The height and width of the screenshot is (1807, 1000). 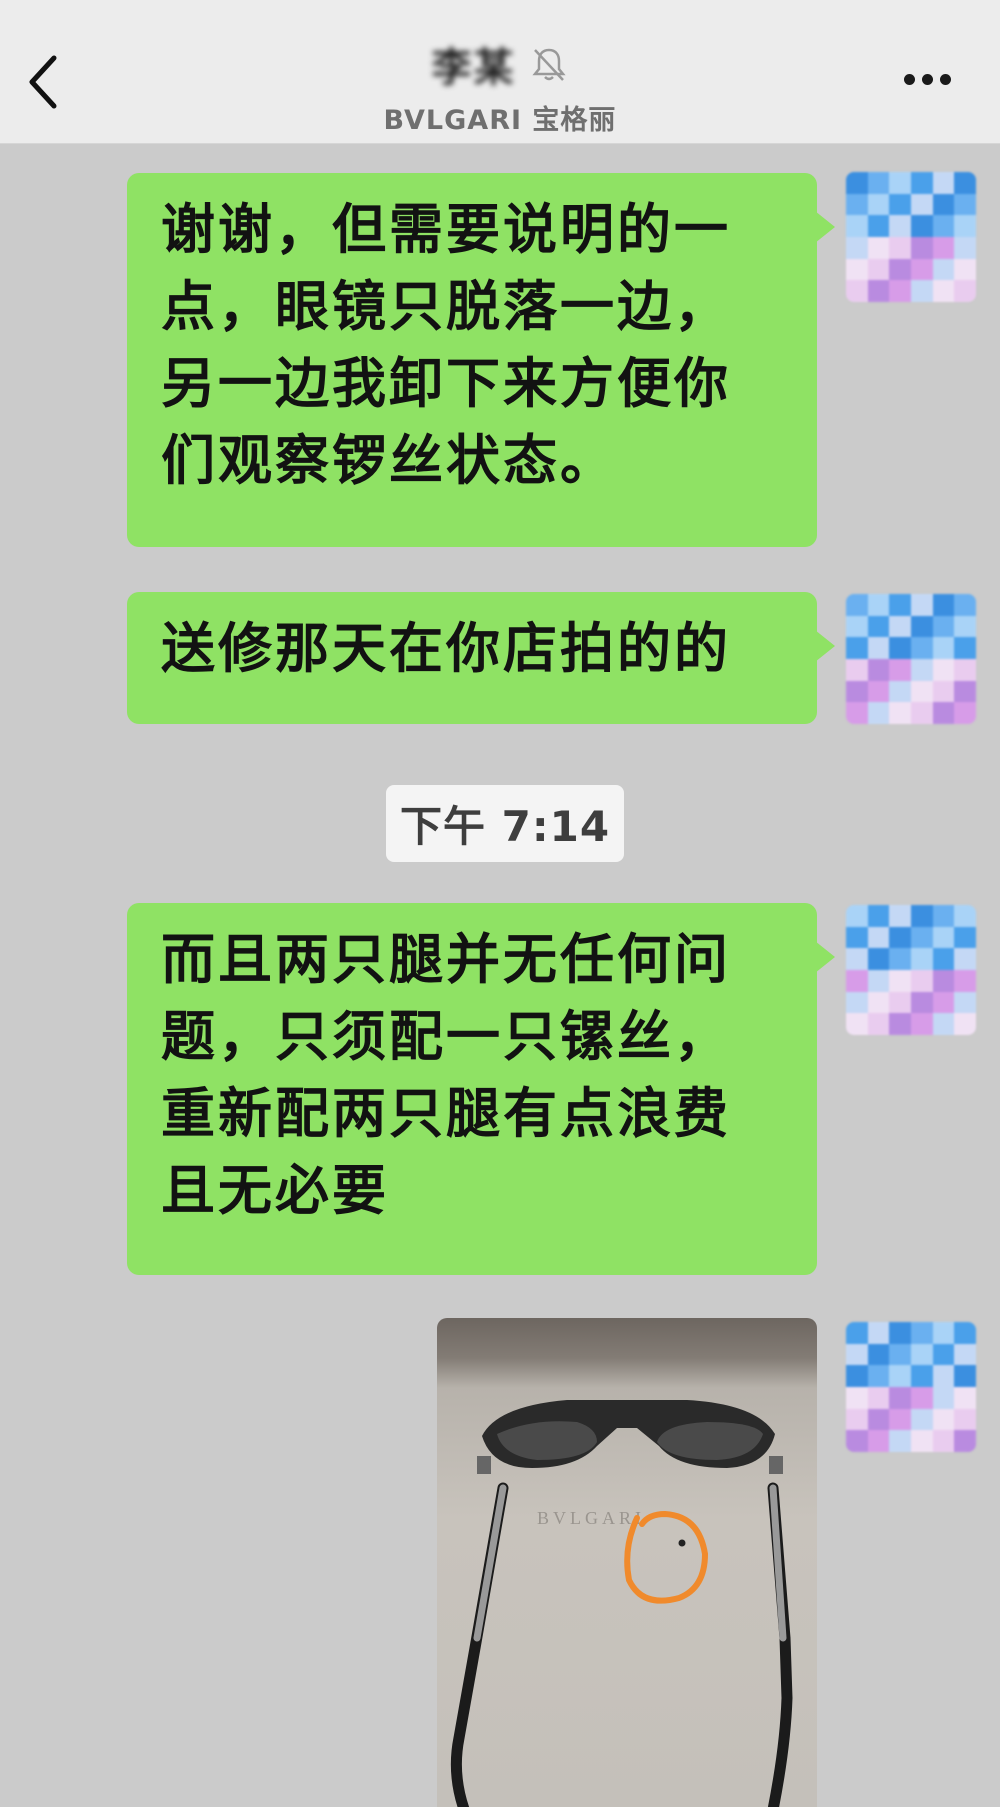 I want to click on brand-print: BVLGARI, so click(x=591, y=1518).